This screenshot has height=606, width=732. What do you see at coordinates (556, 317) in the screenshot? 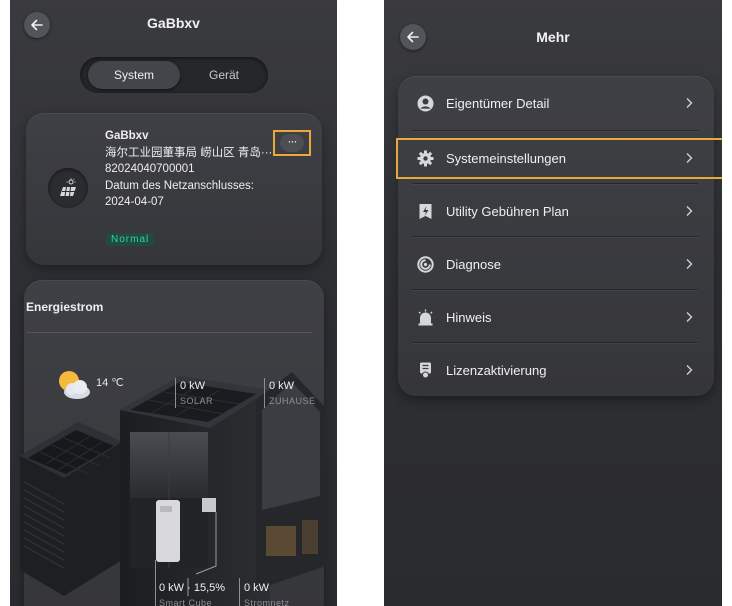
I see `menu-item-notice: Hinweis` at bounding box center [556, 317].